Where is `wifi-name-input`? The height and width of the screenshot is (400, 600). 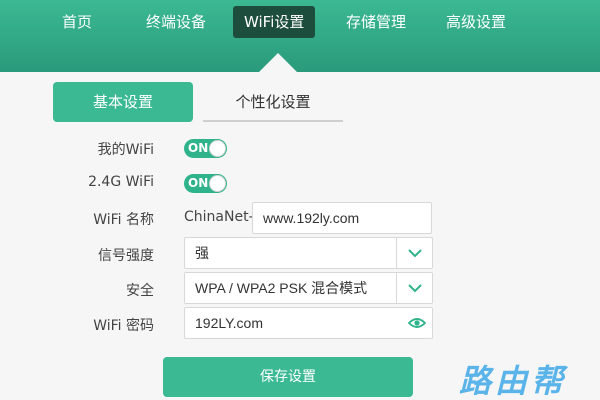
wifi-name-input is located at coordinates (342, 218).